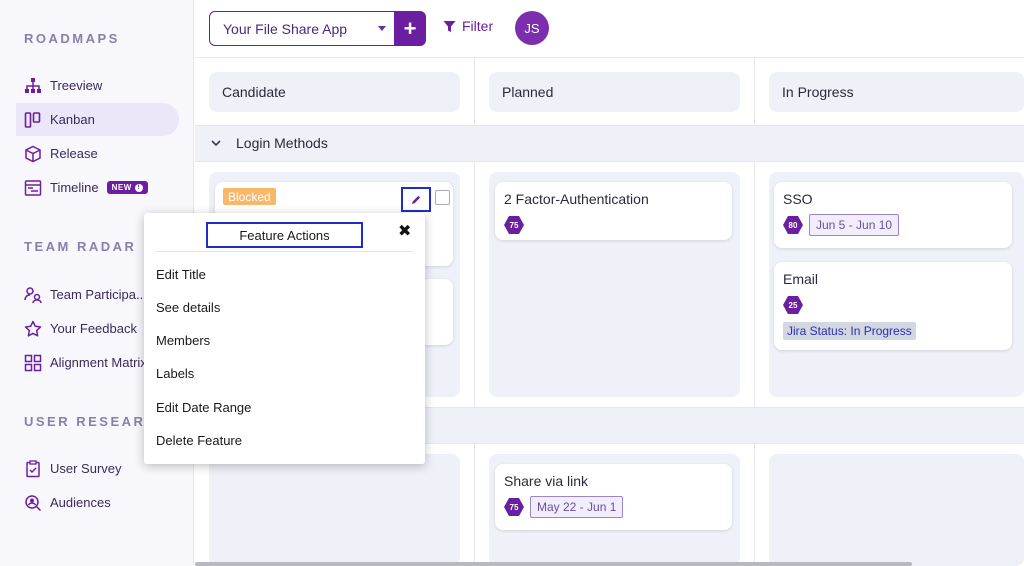  Describe the element at coordinates (181, 274) in the screenshot. I see `menu-item-edit-title: Edit Title` at that location.